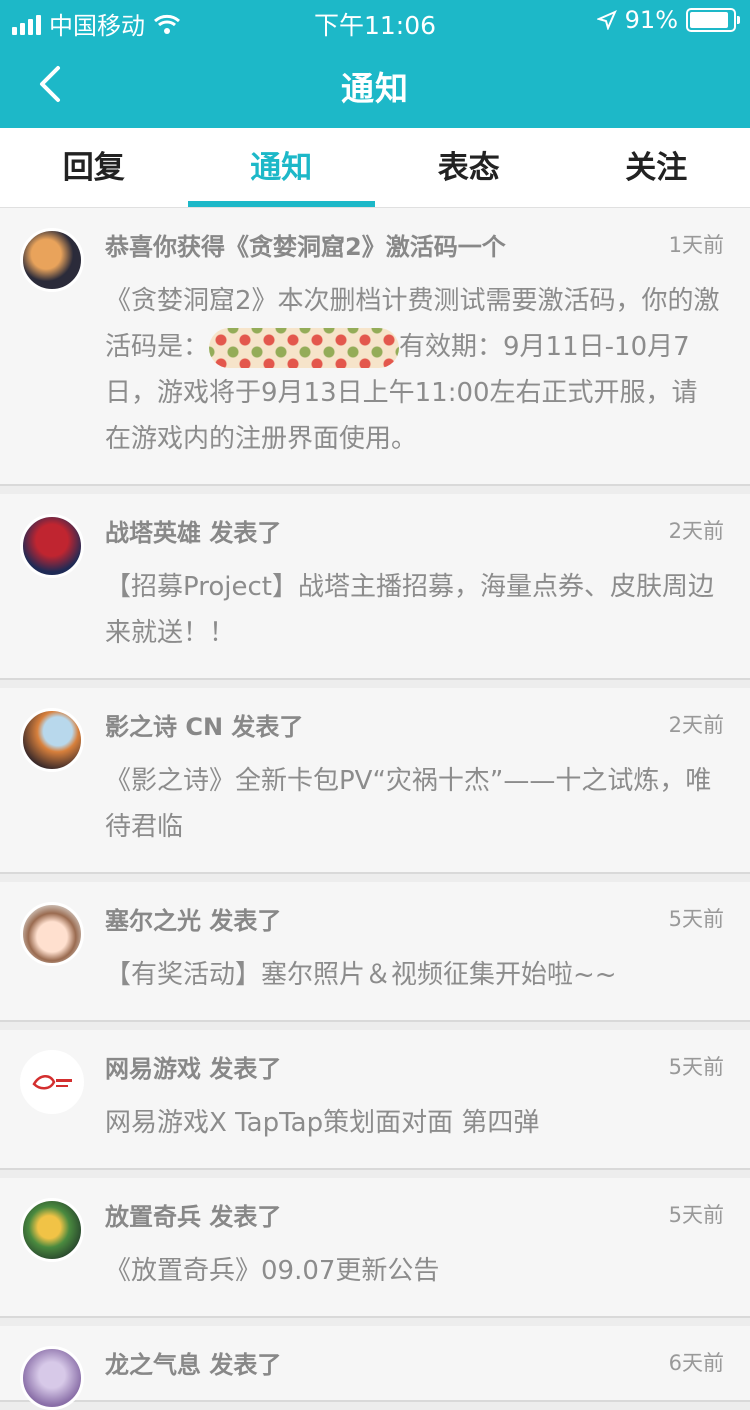 The height and width of the screenshot is (1410, 750). What do you see at coordinates (469, 167) in the screenshot?
I see `tab-reaction: 表态` at bounding box center [469, 167].